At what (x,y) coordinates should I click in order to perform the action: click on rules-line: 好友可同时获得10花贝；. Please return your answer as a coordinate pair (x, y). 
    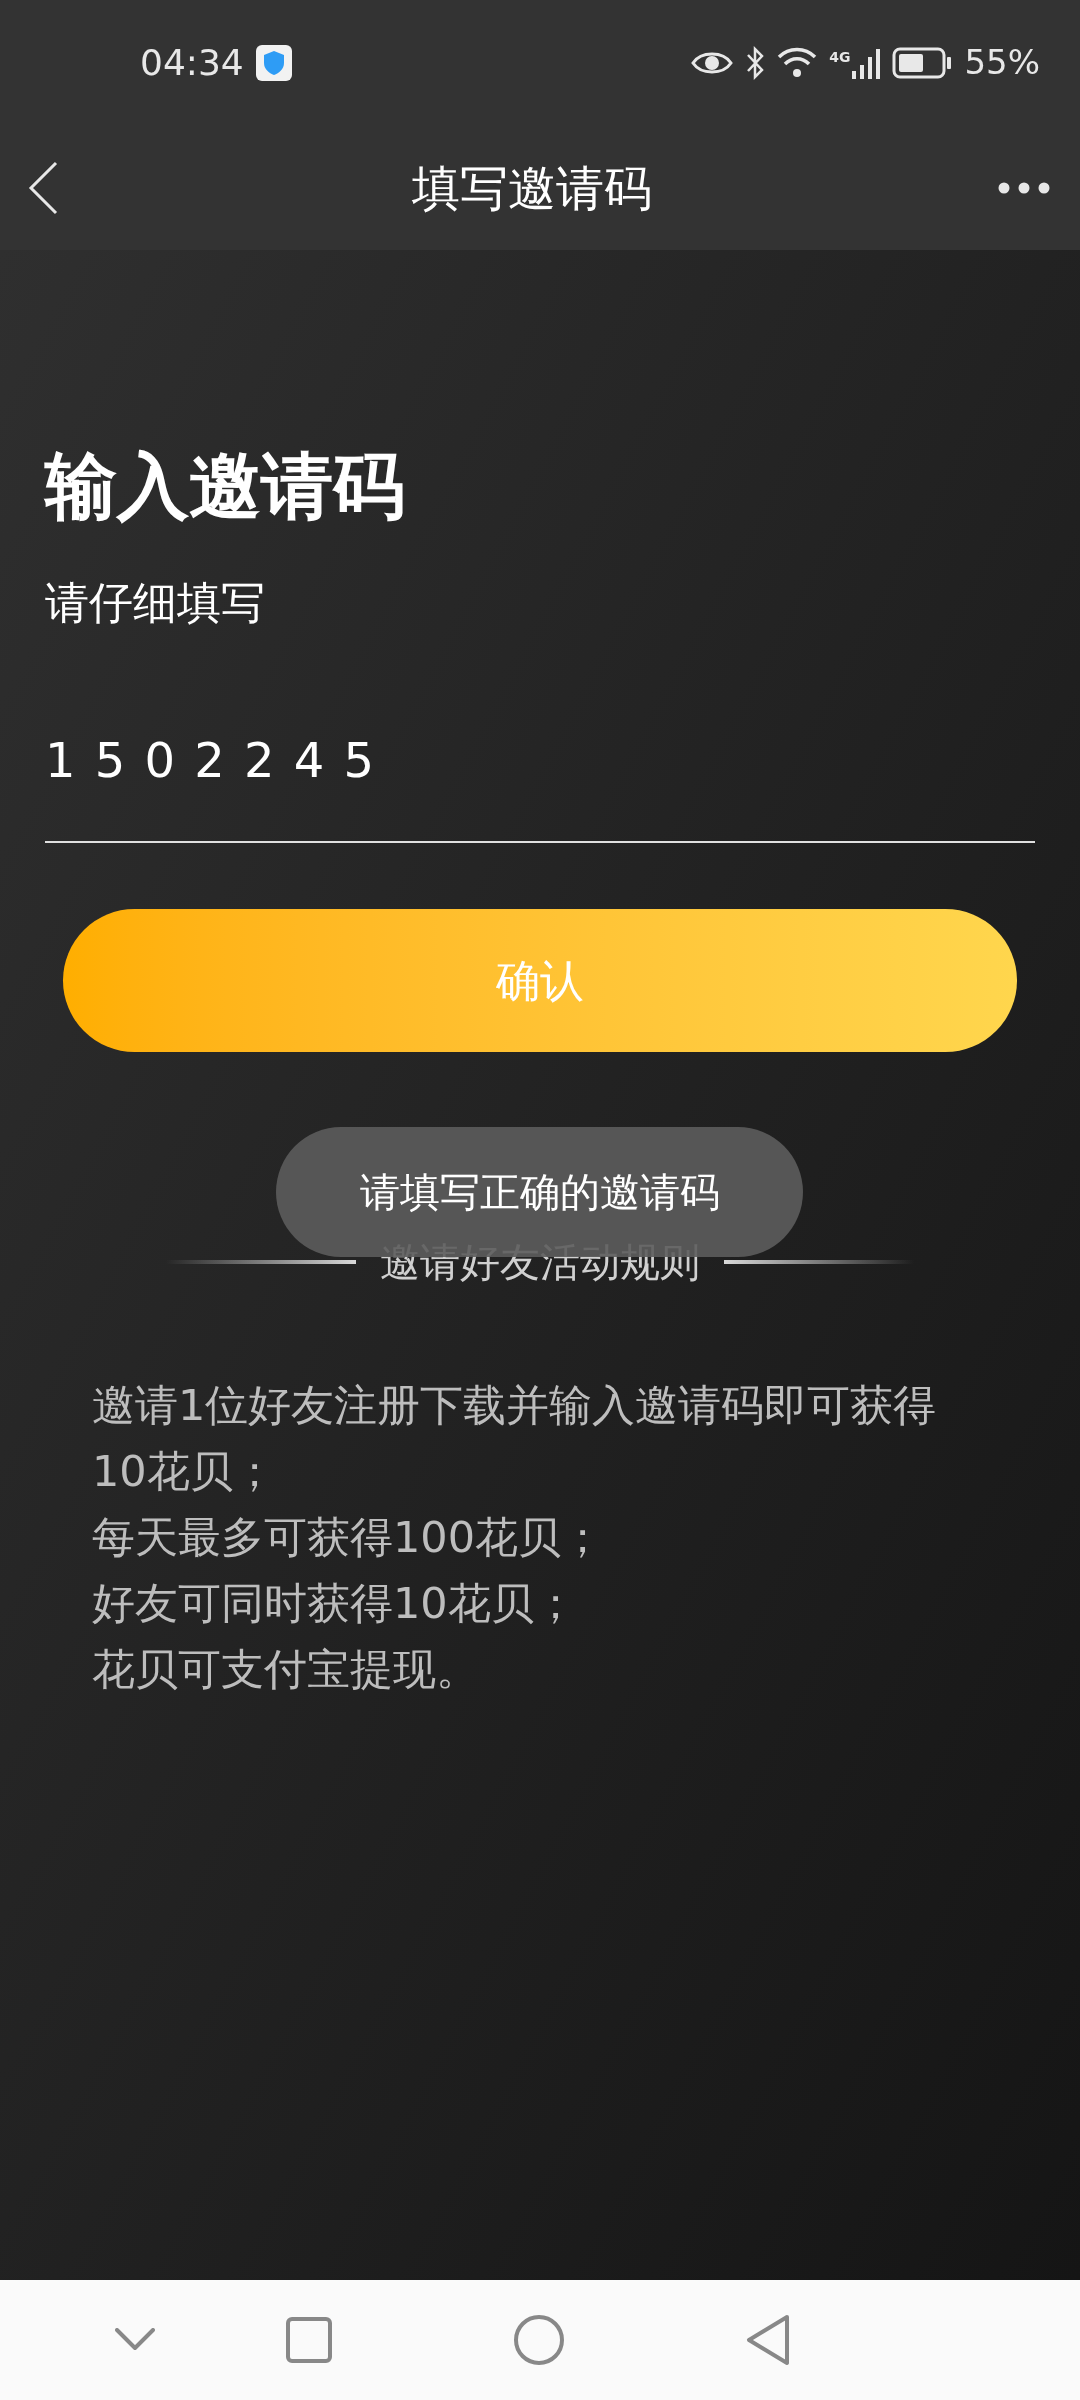
    Looking at the image, I should click on (335, 1603).